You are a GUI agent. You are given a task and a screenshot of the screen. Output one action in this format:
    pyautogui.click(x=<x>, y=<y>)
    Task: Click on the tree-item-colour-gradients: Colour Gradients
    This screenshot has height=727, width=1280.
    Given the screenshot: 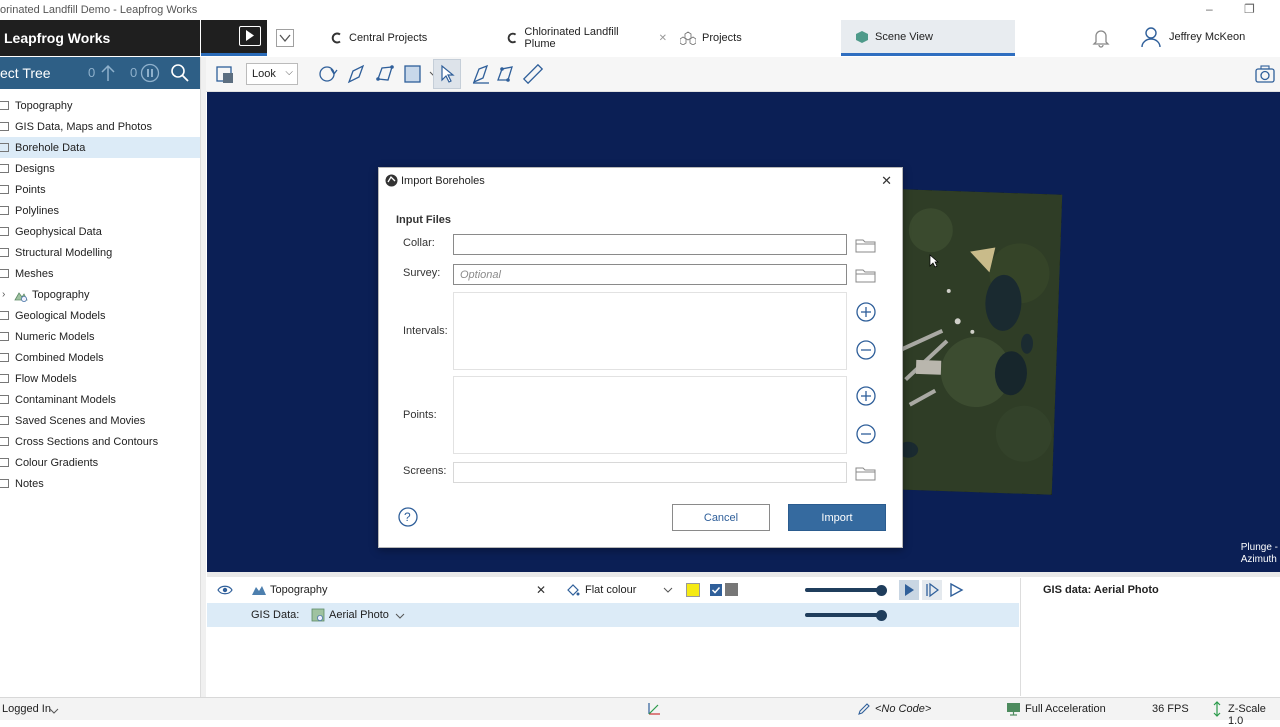 What is the action you would take?
    pyautogui.click(x=100, y=462)
    